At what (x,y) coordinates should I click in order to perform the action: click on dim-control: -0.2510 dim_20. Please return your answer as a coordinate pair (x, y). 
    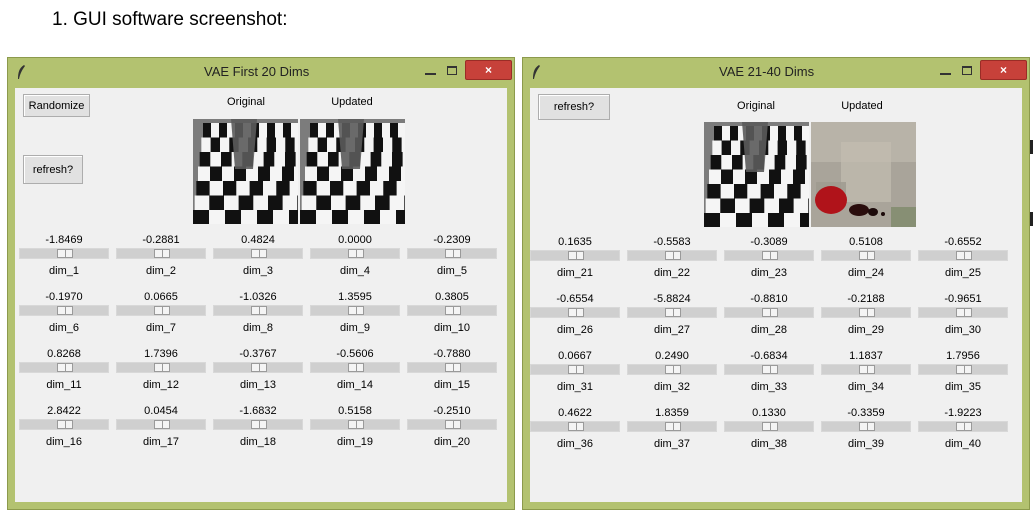
    Looking at the image, I should click on (452, 430).